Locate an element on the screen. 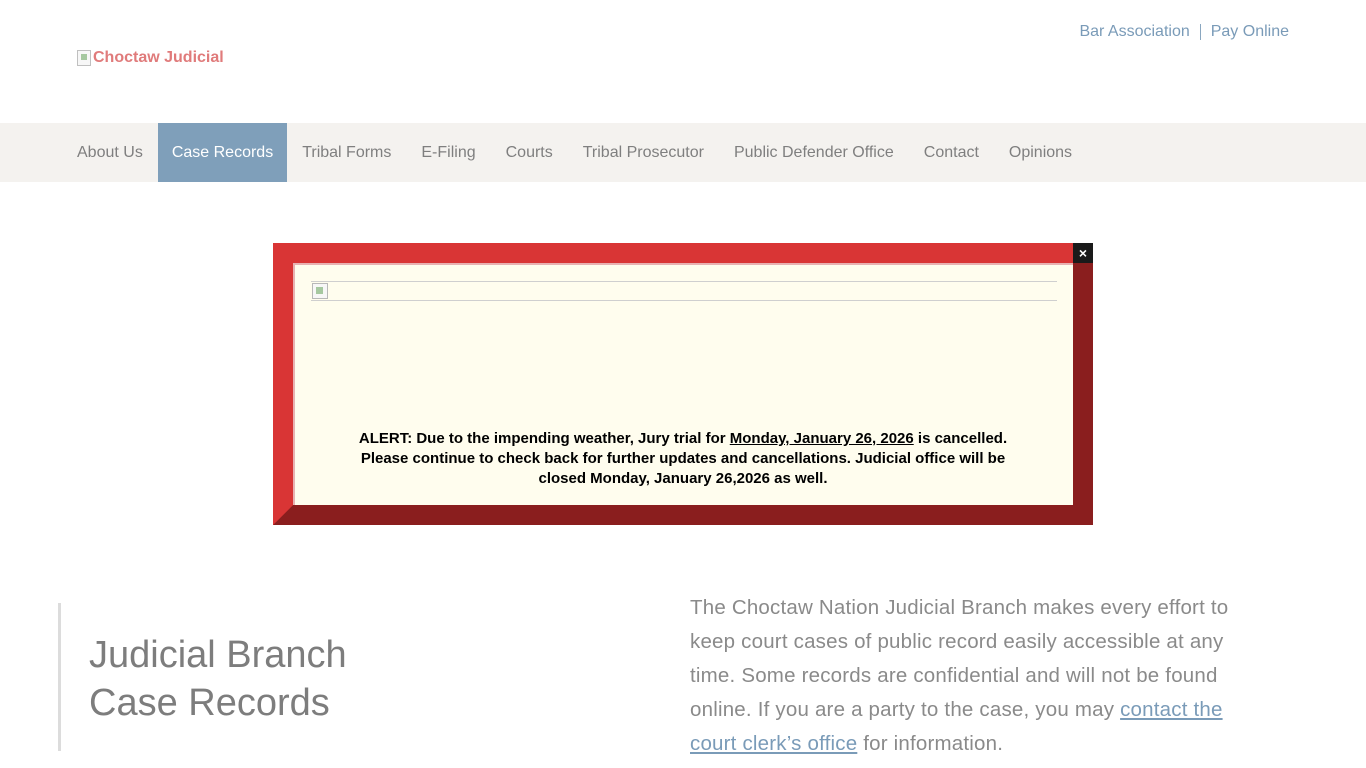 The height and width of the screenshot is (768, 1366). page-title-line2: Case Records is located at coordinates (209, 703).